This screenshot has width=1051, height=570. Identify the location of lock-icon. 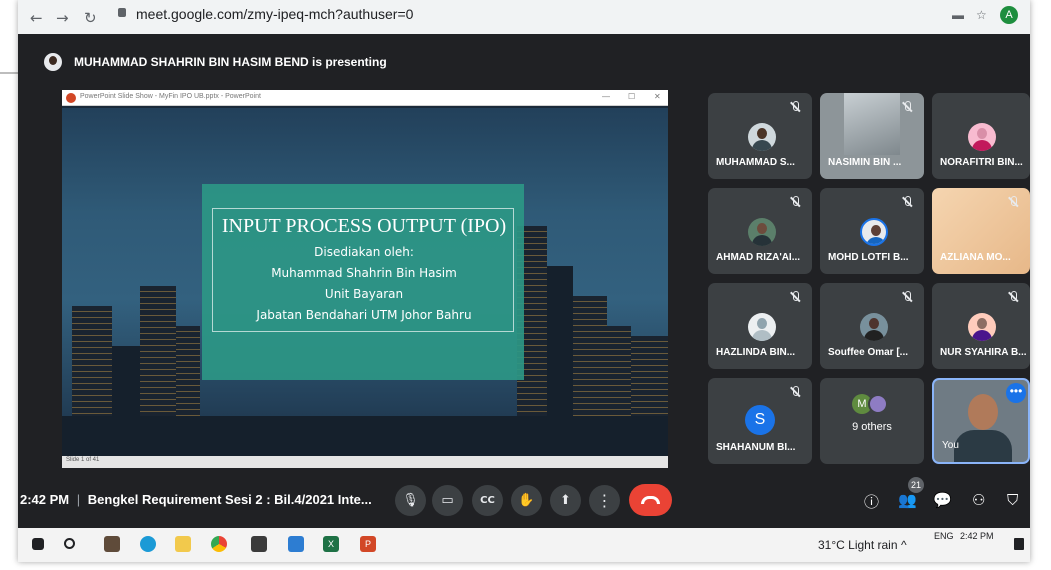
(122, 12).